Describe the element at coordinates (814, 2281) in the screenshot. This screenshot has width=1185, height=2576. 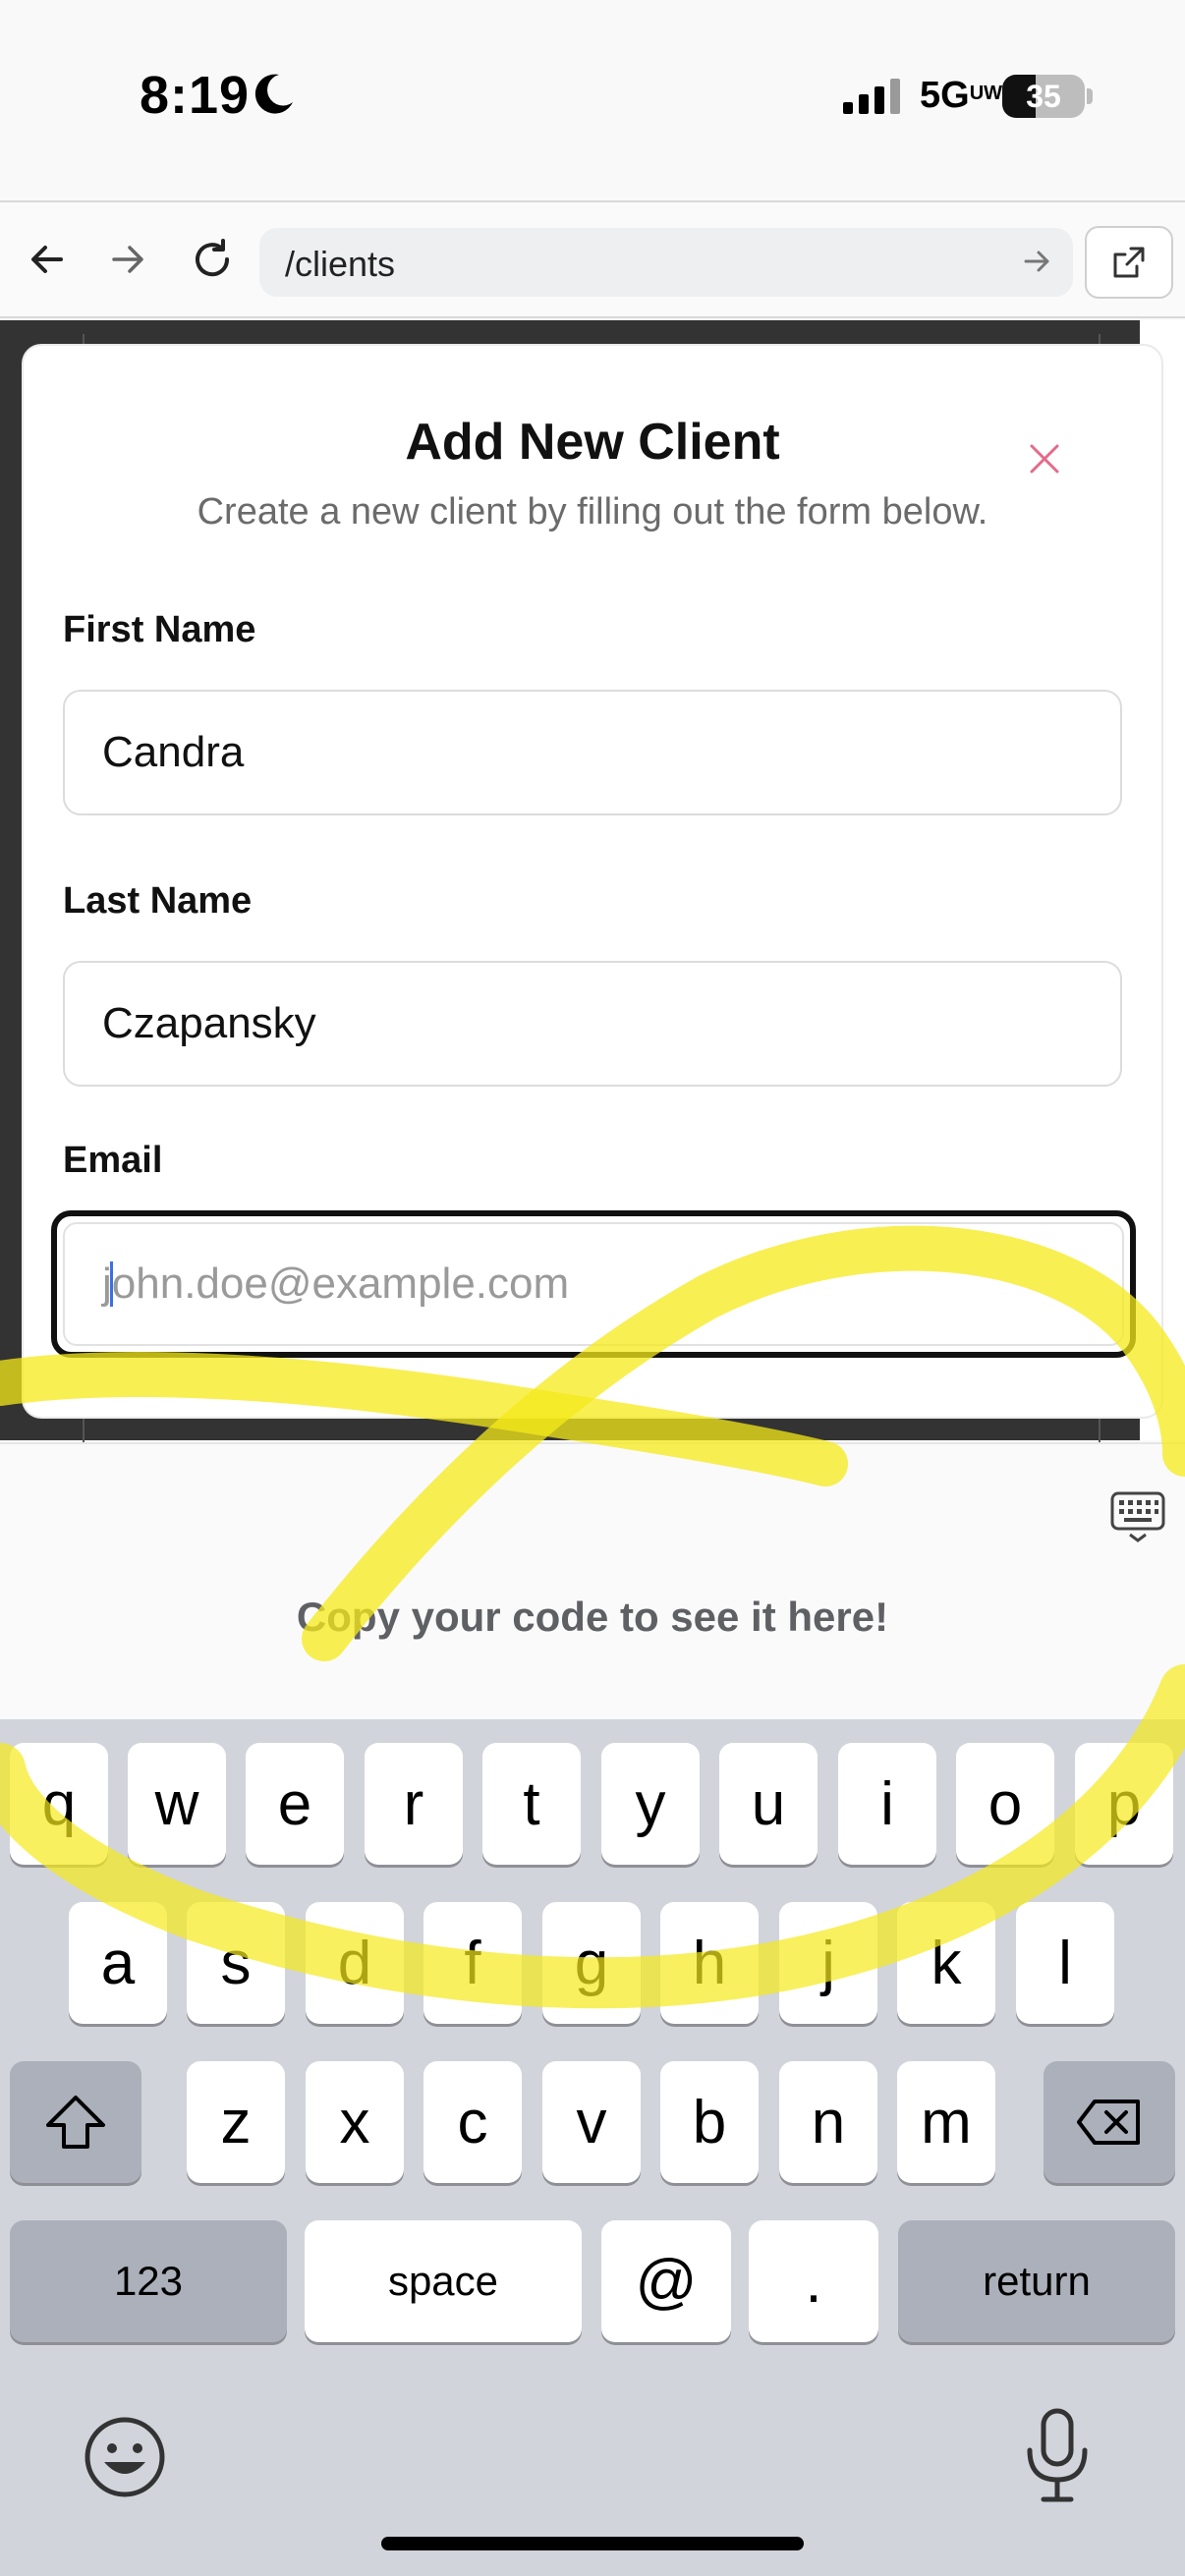
I see `period-key: .` at that location.